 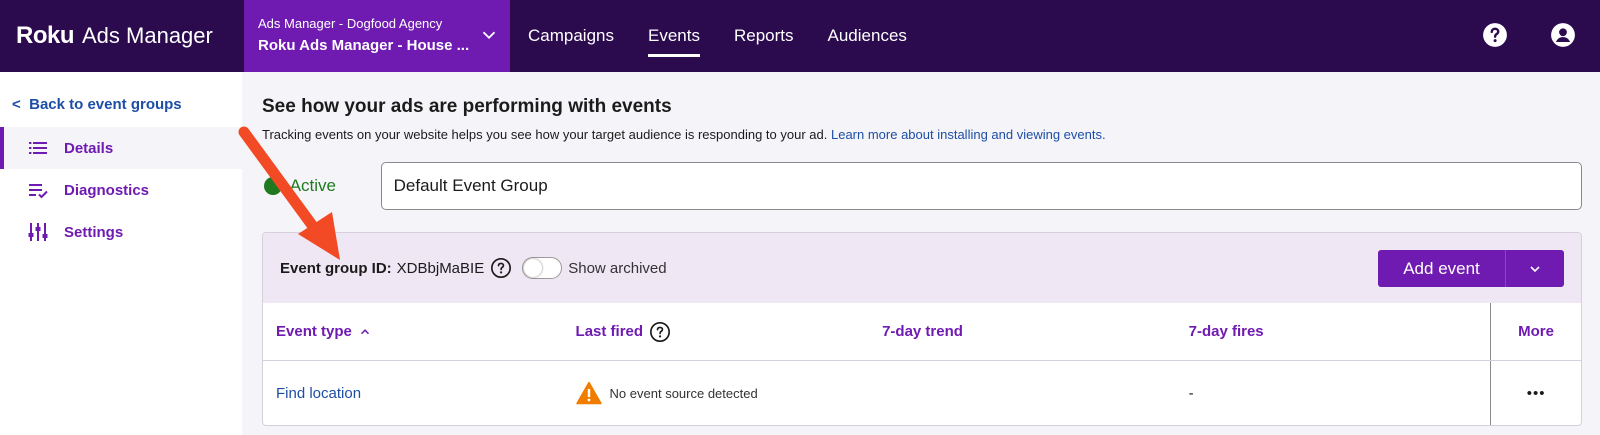 What do you see at coordinates (336, 268) in the screenshot?
I see `event-group-id-label: Event group ID:` at bounding box center [336, 268].